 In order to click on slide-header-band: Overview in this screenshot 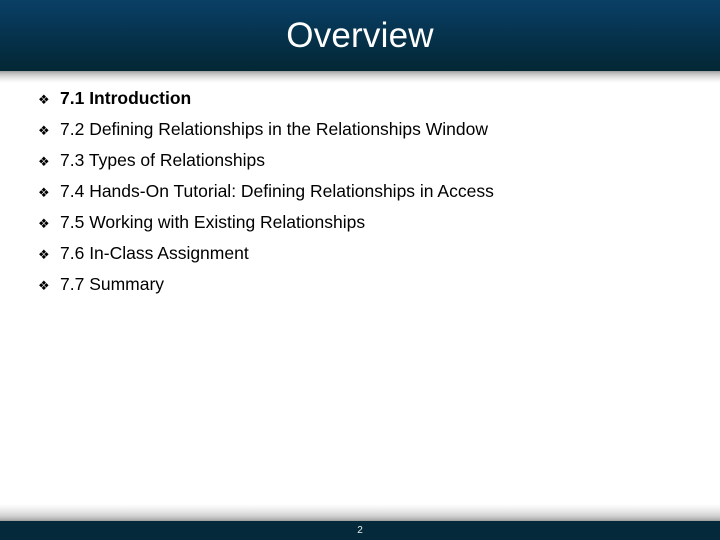, I will do `click(360, 35)`.